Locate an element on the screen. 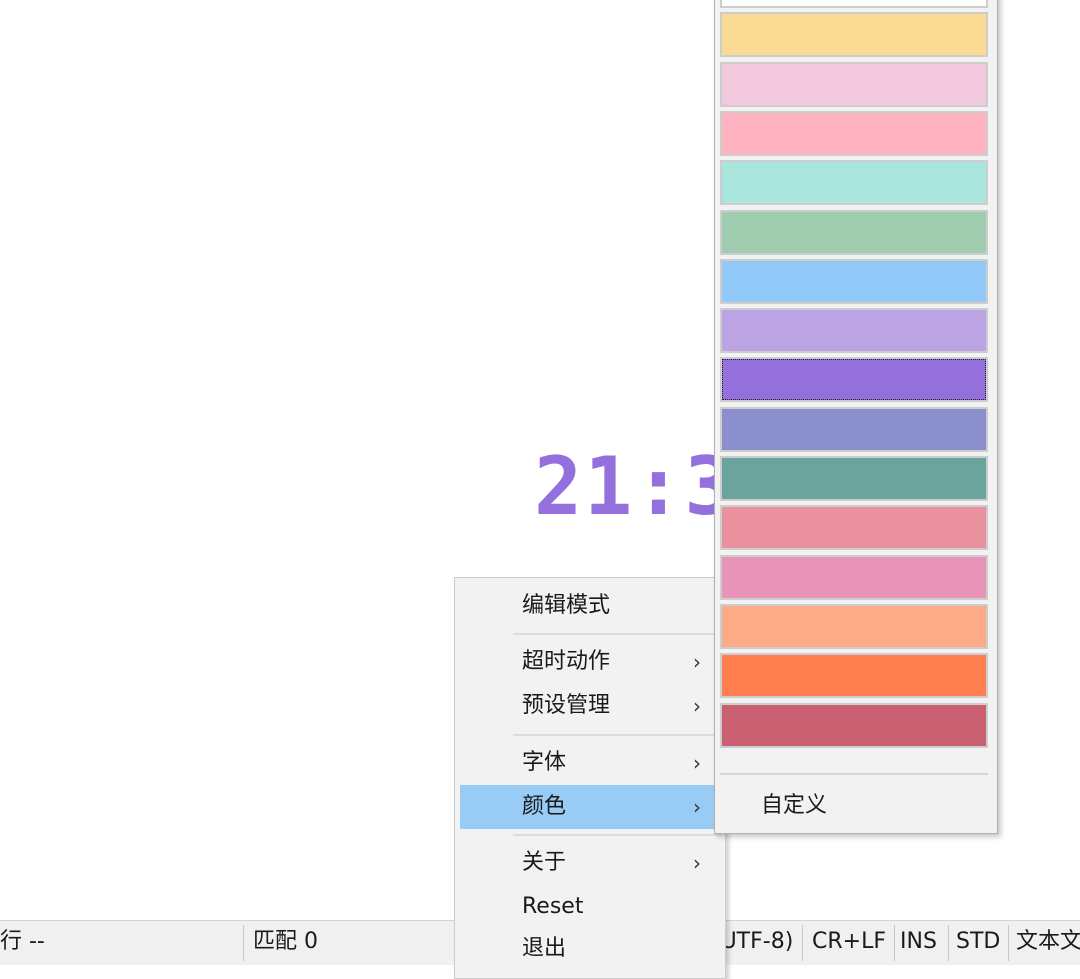  menu-item-label: 字体 is located at coordinates (544, 762).